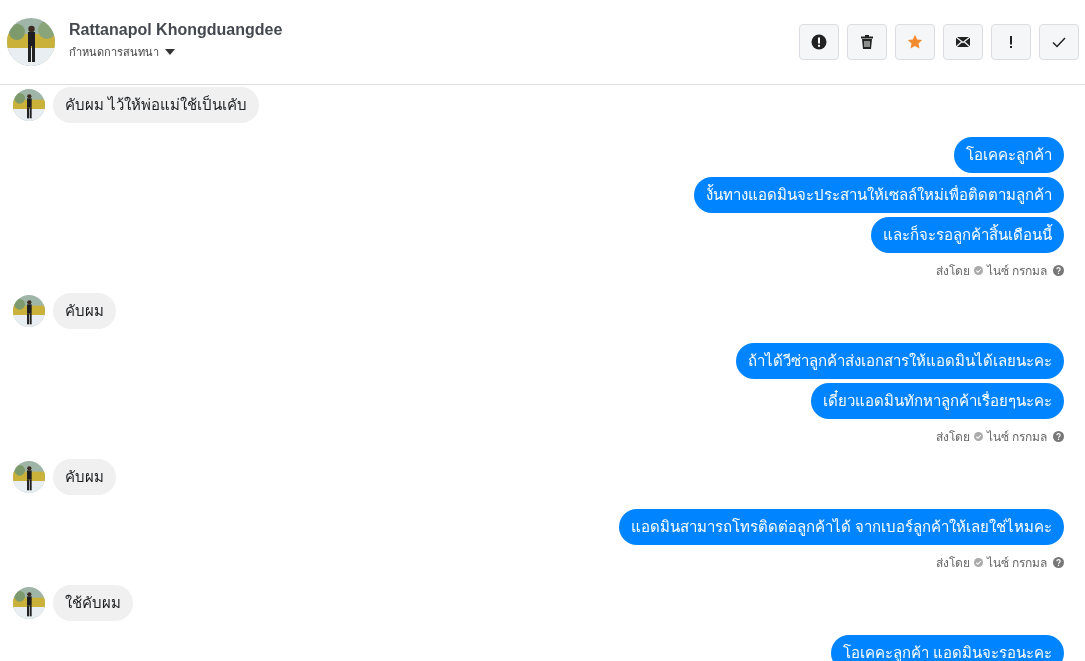  I want to click on alert-icon, so click(819, 42).